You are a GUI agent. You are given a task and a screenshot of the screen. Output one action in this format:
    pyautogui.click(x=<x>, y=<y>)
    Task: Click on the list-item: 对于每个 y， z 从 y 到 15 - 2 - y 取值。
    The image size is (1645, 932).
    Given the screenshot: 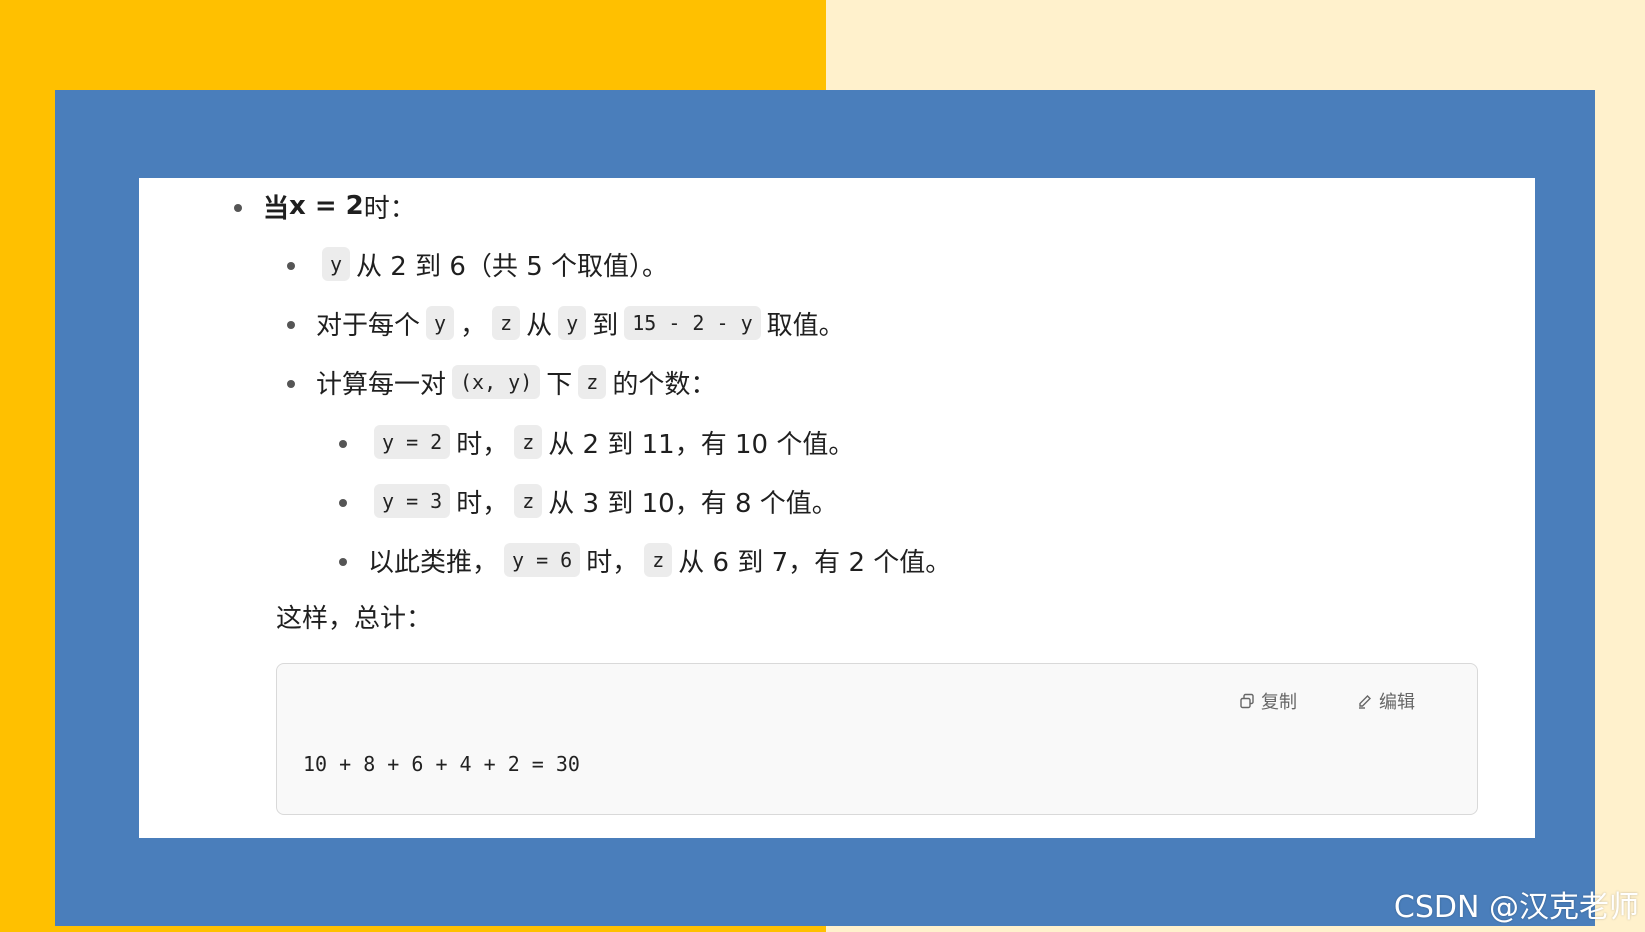 What is the action you would take?
    pyautogui.click(x=580, y=323)
    